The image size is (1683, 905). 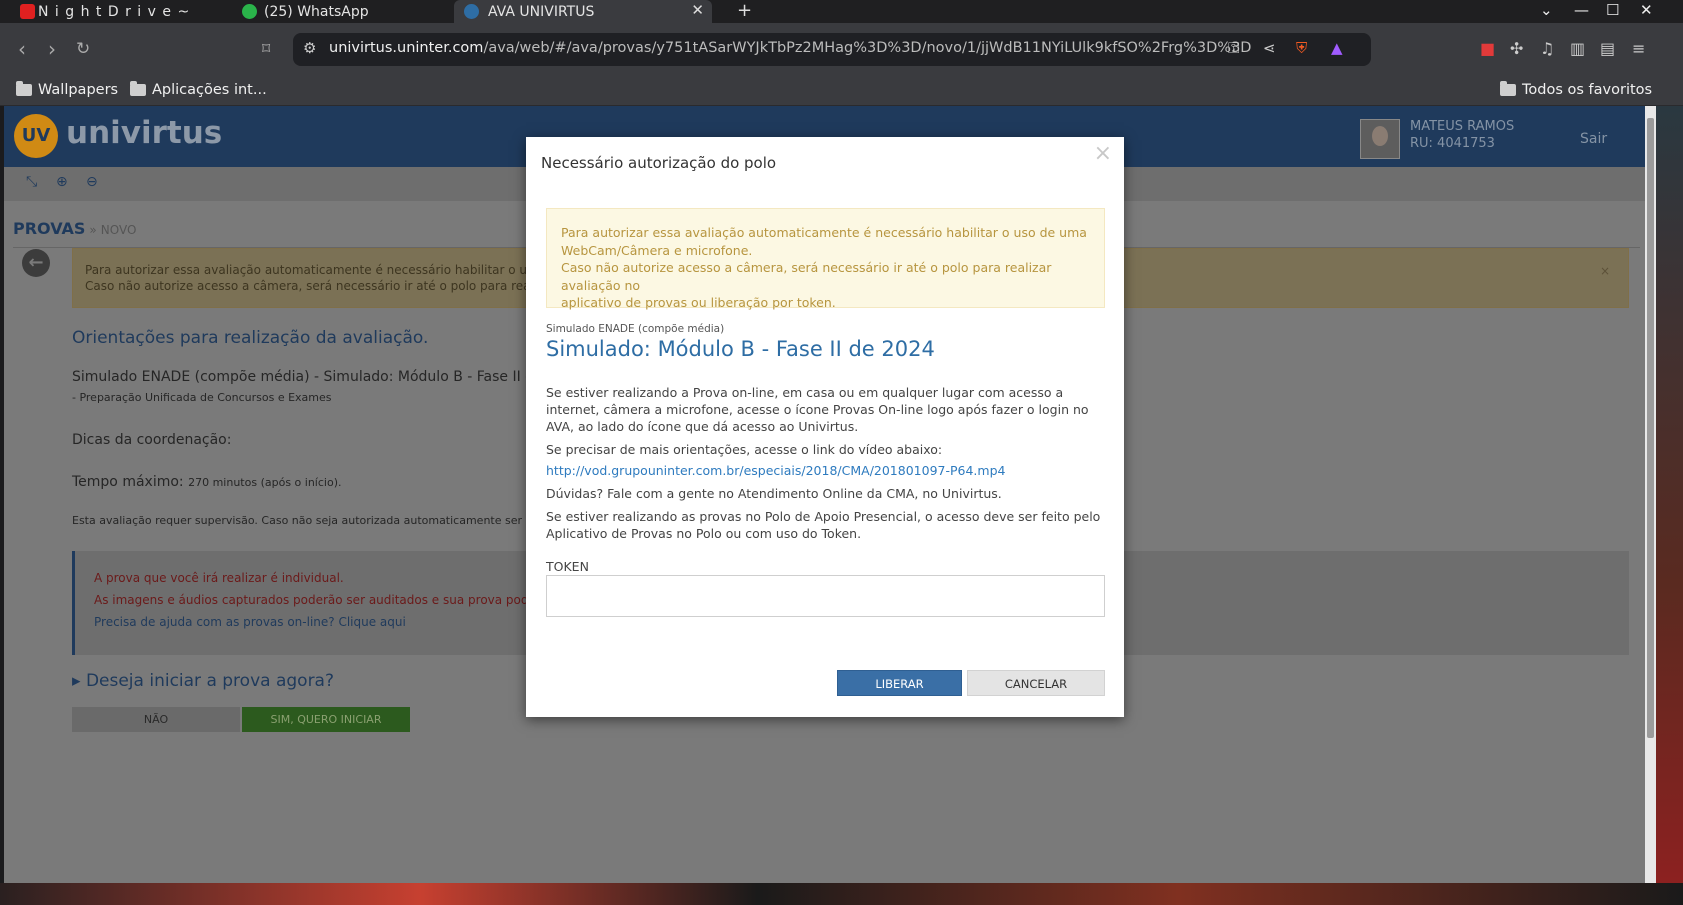 I want to click on maximize-icon: ☐, so click(x=1612, y=10).